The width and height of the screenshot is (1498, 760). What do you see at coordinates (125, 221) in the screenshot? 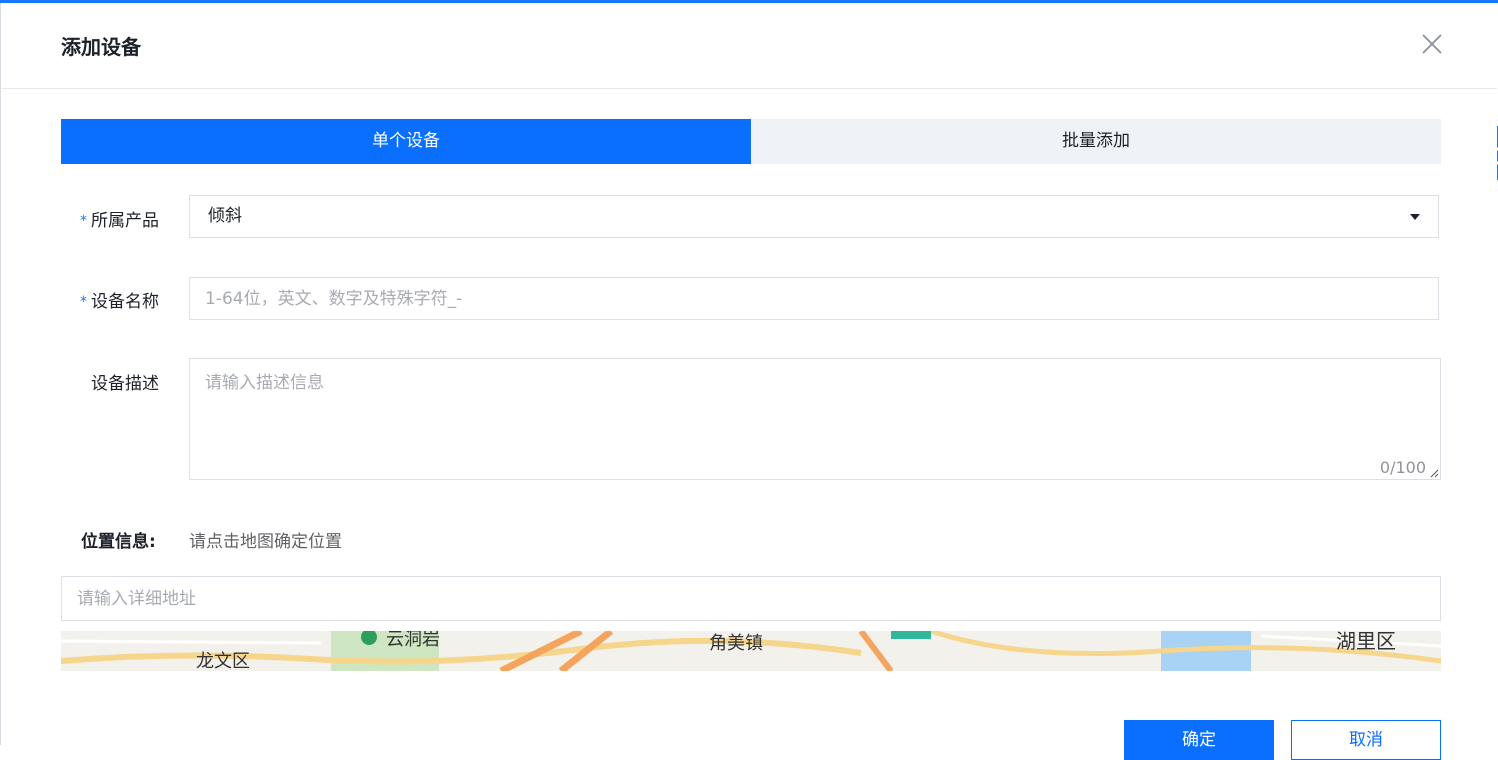
I see `product-label-text: 所属产品` at bounding box center [125, 221].